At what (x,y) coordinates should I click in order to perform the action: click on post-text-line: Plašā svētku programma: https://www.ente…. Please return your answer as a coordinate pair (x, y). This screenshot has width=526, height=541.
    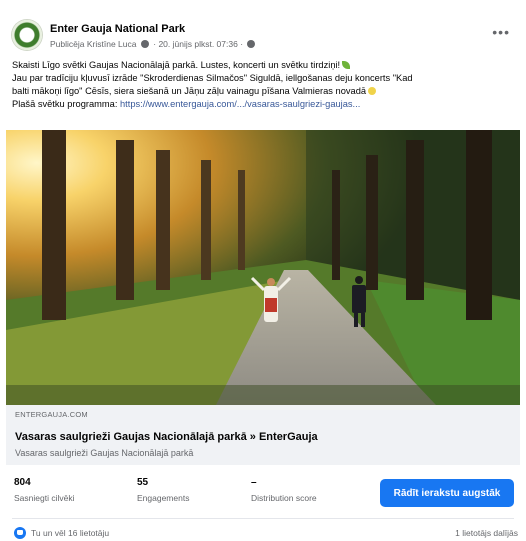
    Looking at the image, I should click on (186, 104).